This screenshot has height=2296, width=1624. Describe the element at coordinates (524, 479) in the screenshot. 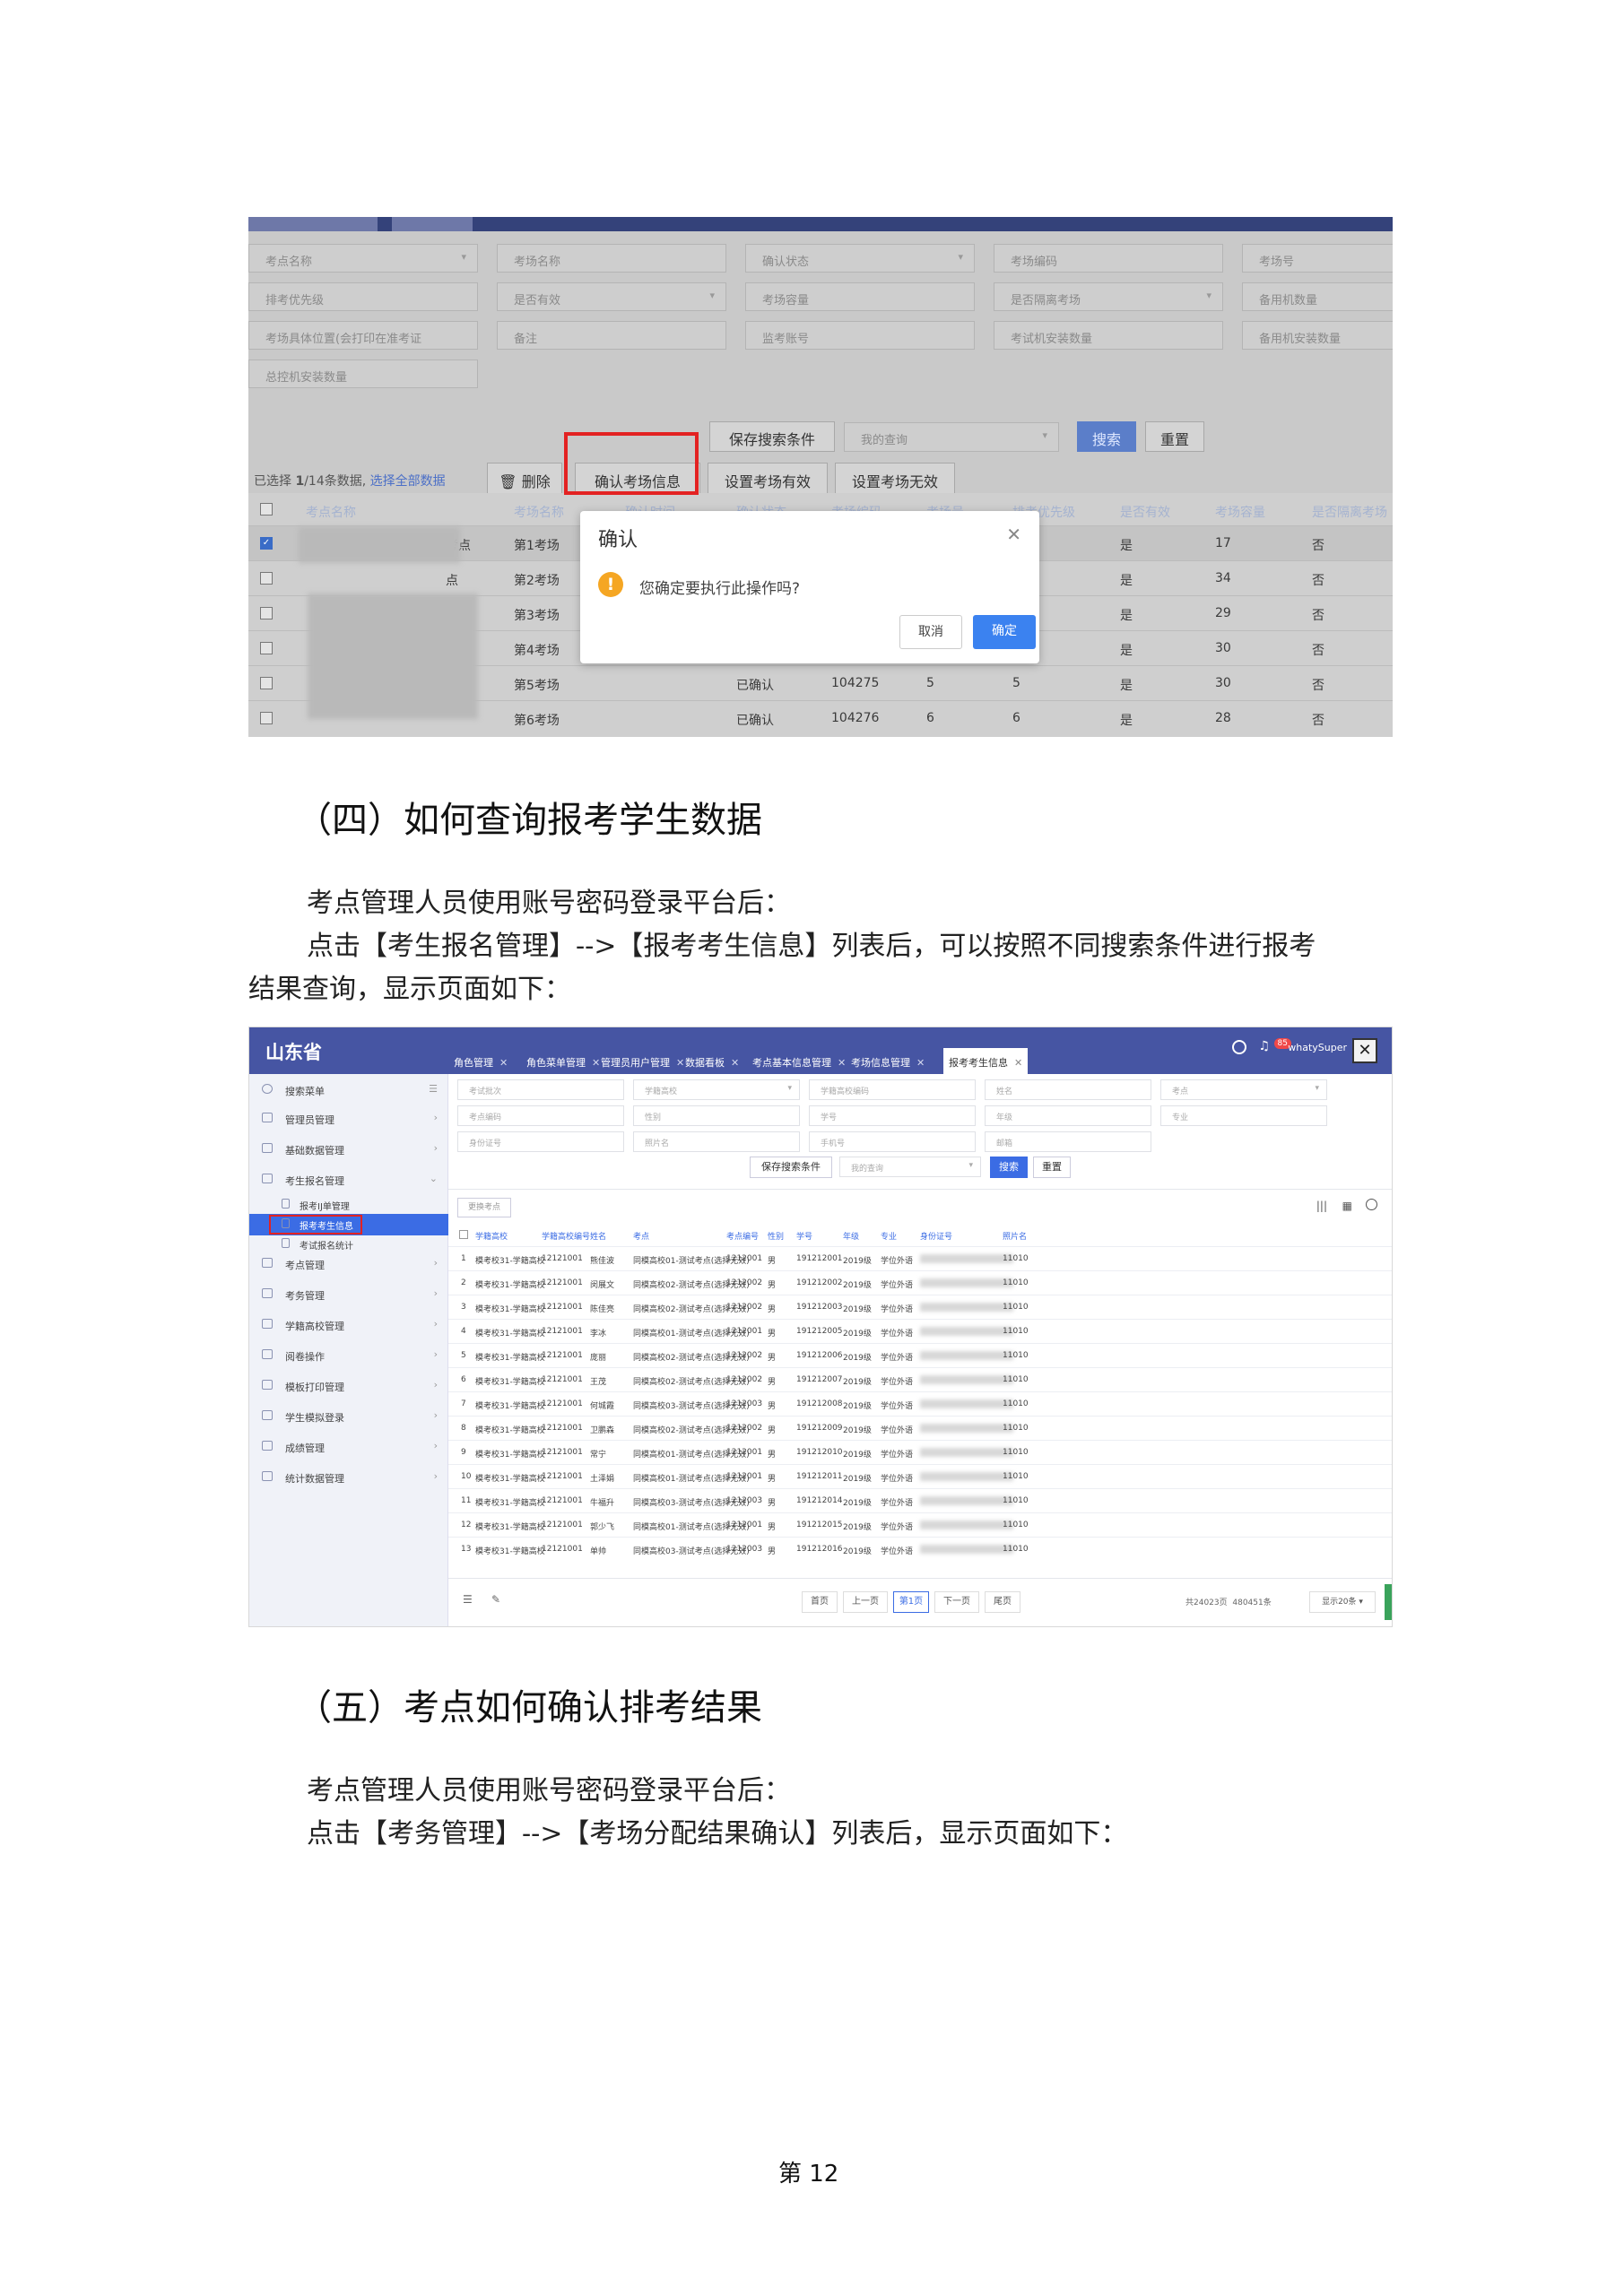

I see `delete-button: 🗑 删除` at that location.